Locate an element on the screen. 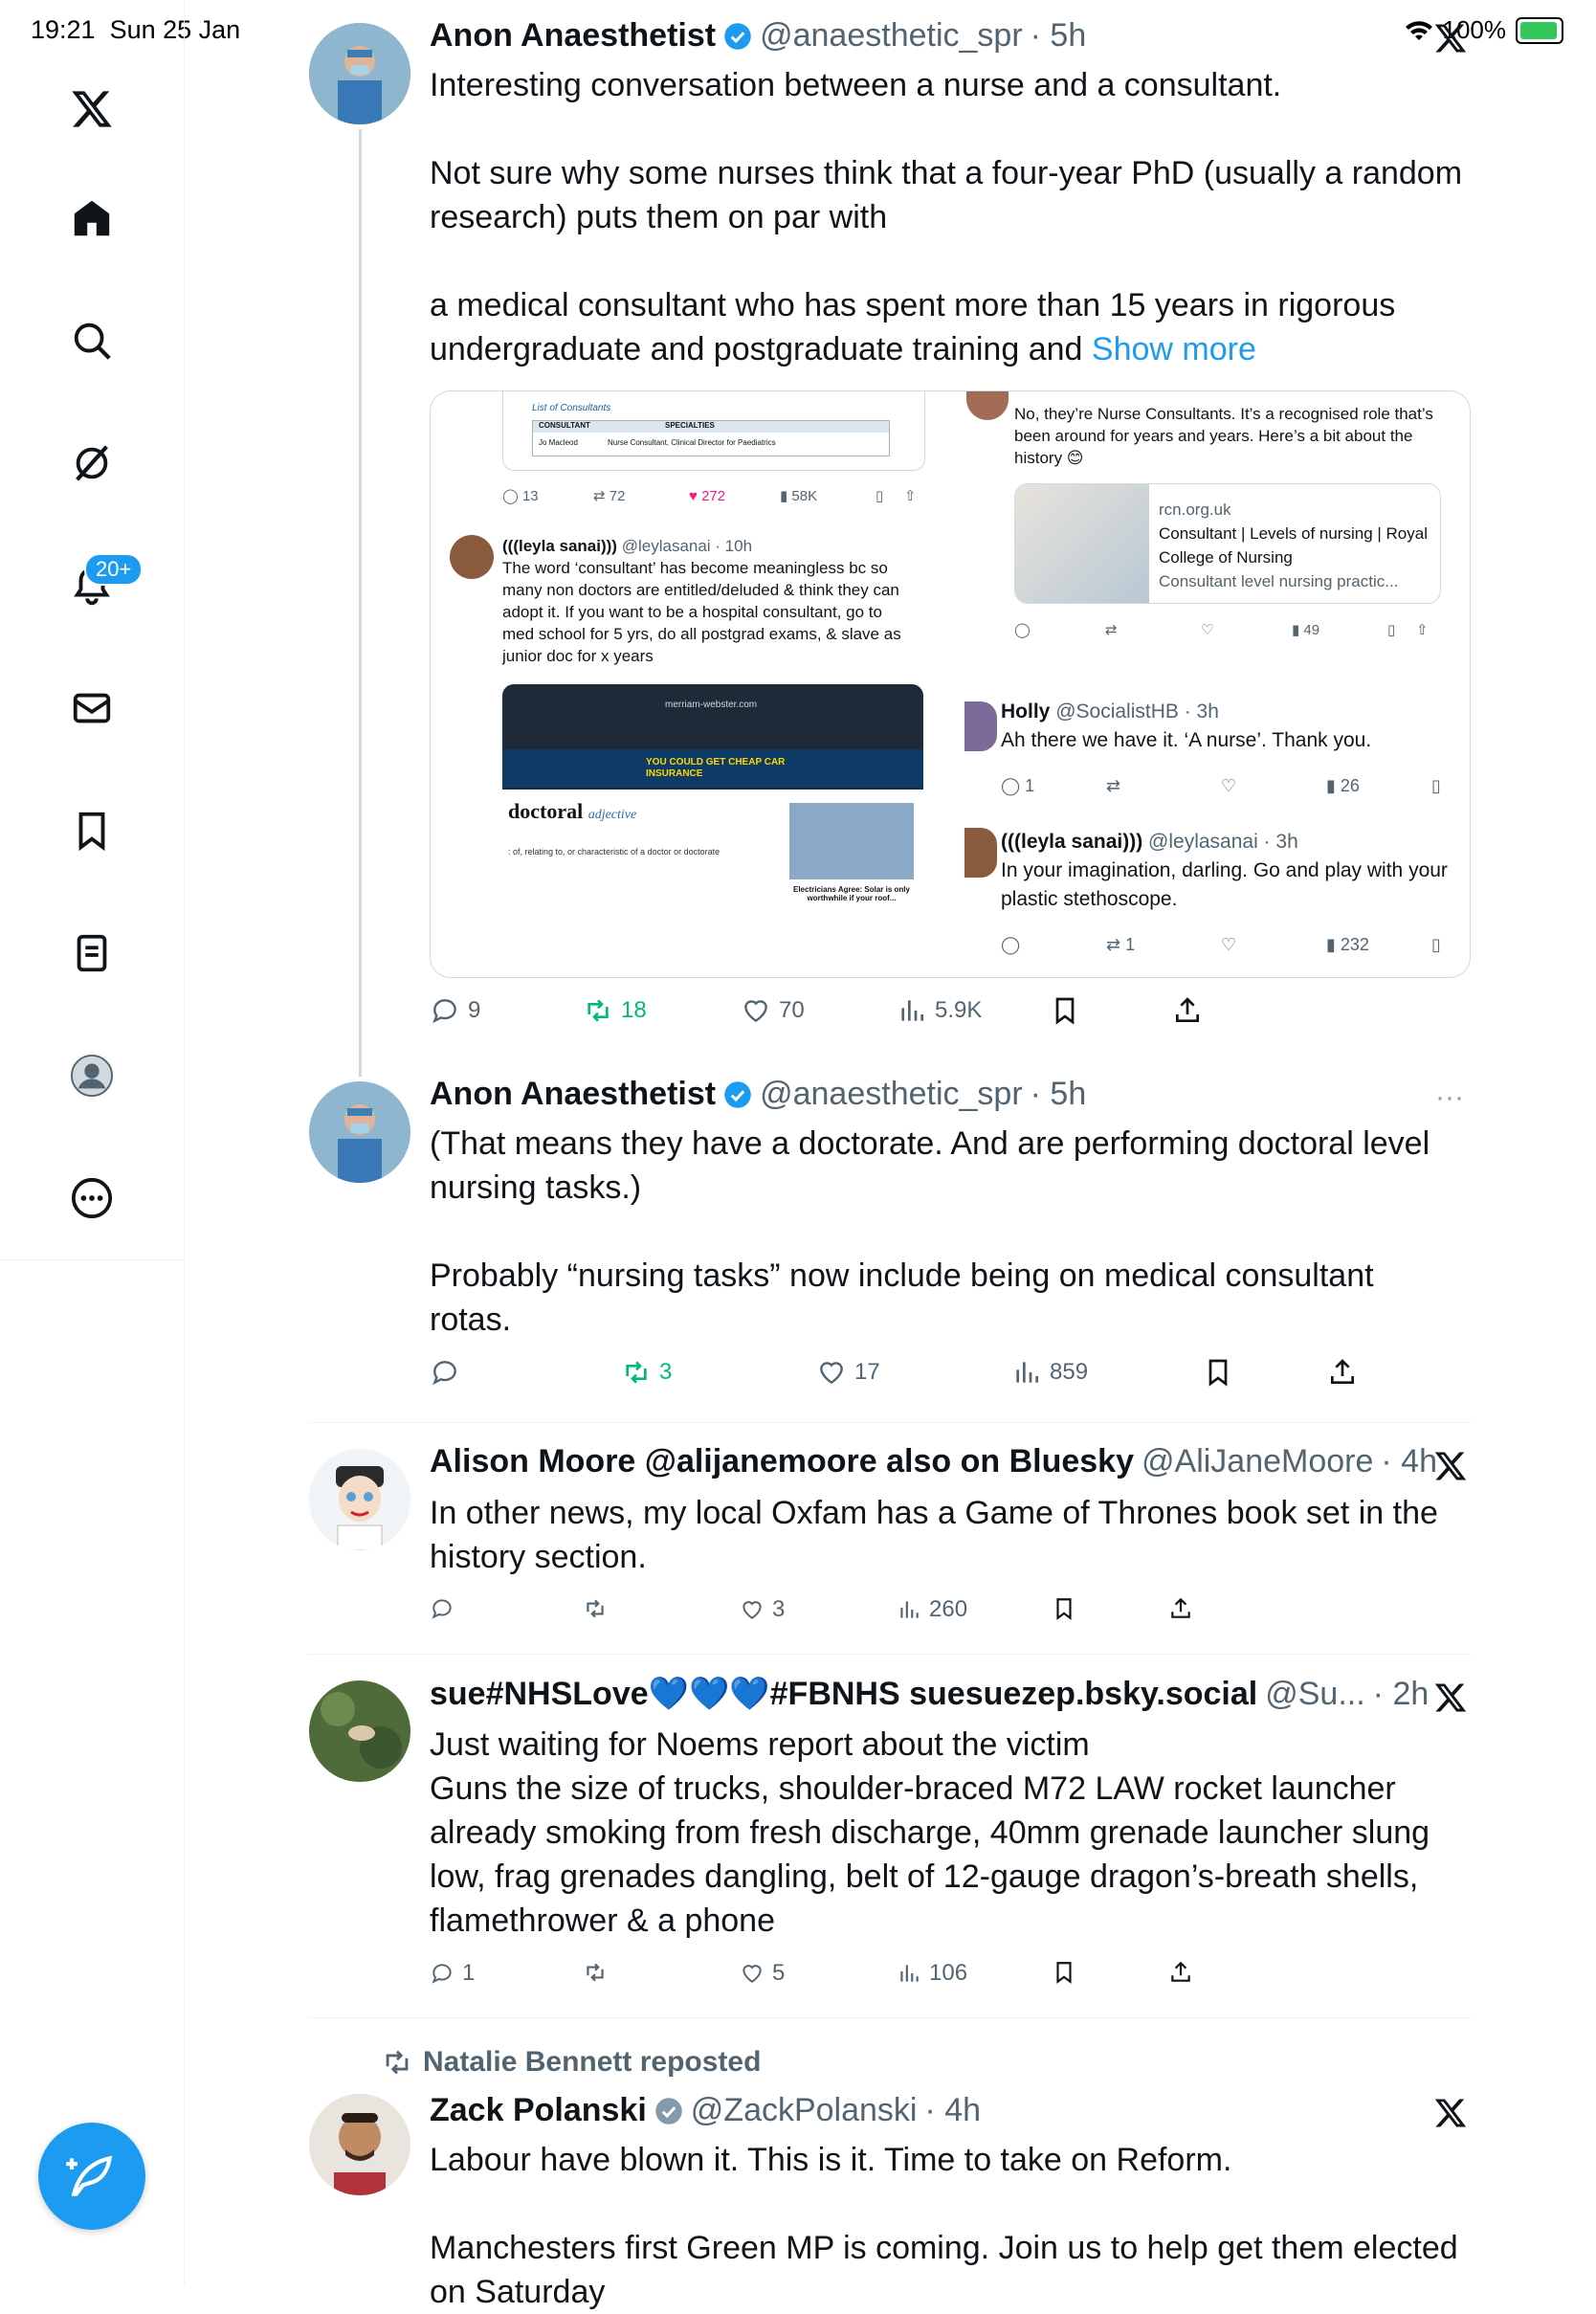 This screenshot has width=1596, height=2314. bookmark-icon: ▯ is located at coordinates (880, 496).